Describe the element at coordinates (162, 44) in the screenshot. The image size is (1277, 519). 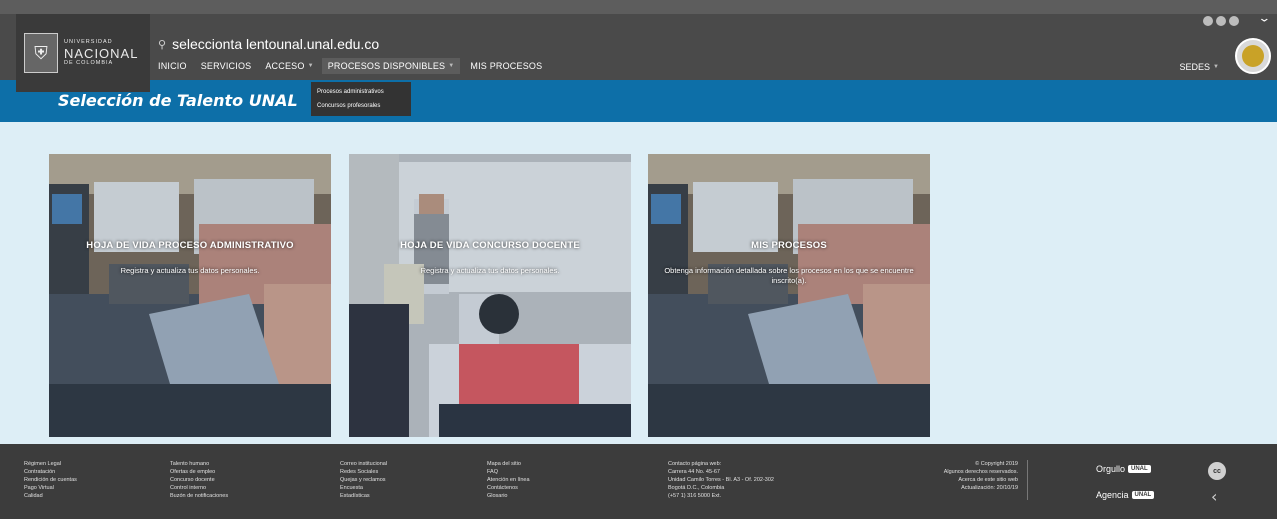
I see `location-pin-icon: ⚲` at that location.